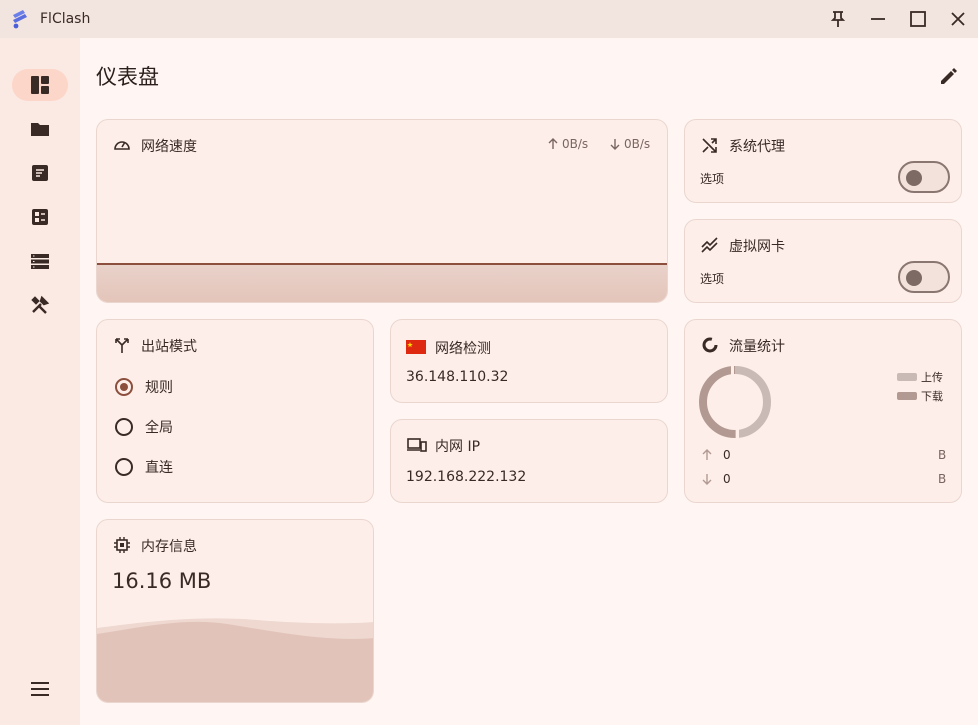 This screenshot has height=725, width=978. What do you see at coordinates (124, 387) in the screenshot?
I see `radio-selected` at bounding box center [124, 387].